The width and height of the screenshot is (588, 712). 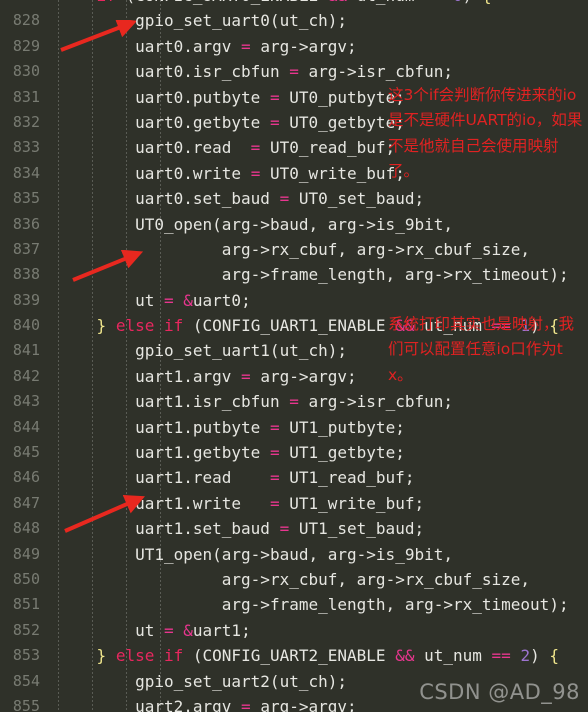 I want to click on code-line: 845 uart1.getbyte = UT1_getbyte;, so click(x=294, y=452).